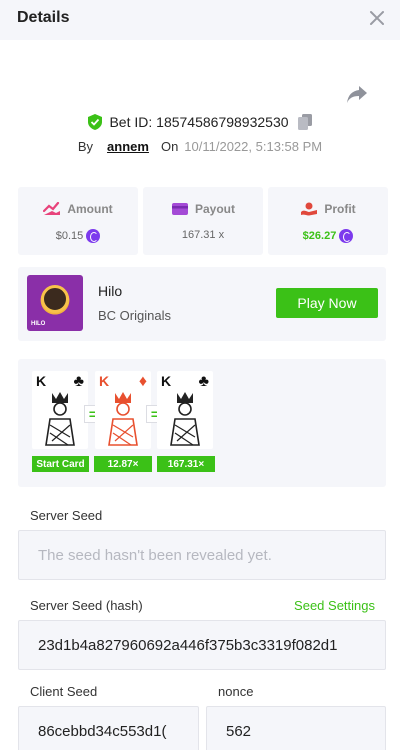 The height and width of the screenshot is (750, 400). Describe the element at coordinates (128, 146) in the screenshot. I see `username-link: annem` at that location.